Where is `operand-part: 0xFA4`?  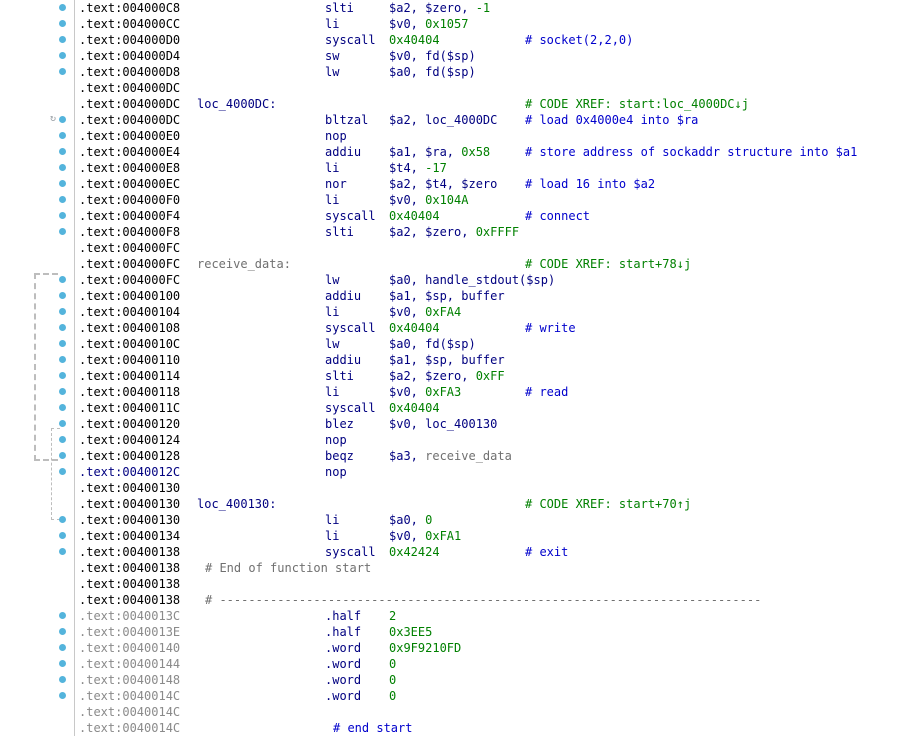
operand-part: 0xFA4 is located at coordinates (443, 312).